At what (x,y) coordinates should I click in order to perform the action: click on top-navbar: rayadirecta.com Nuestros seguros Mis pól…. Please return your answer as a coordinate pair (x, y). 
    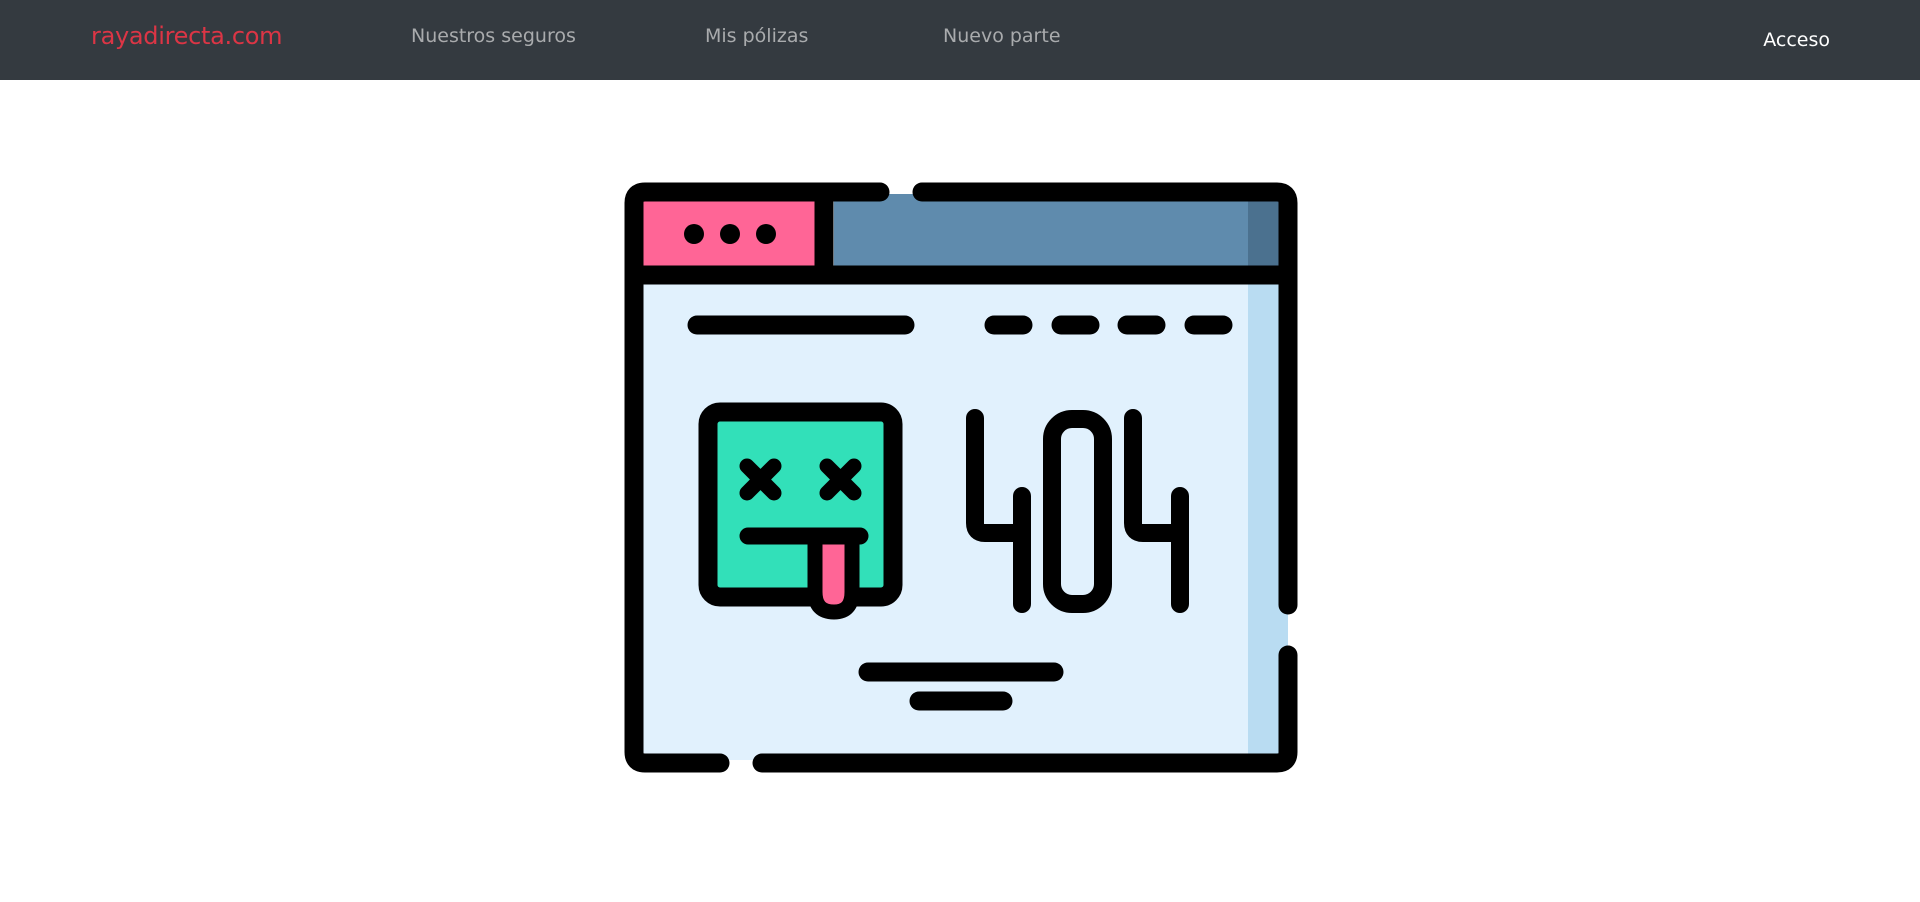
    Looking at the image, I should click on (960, 40).